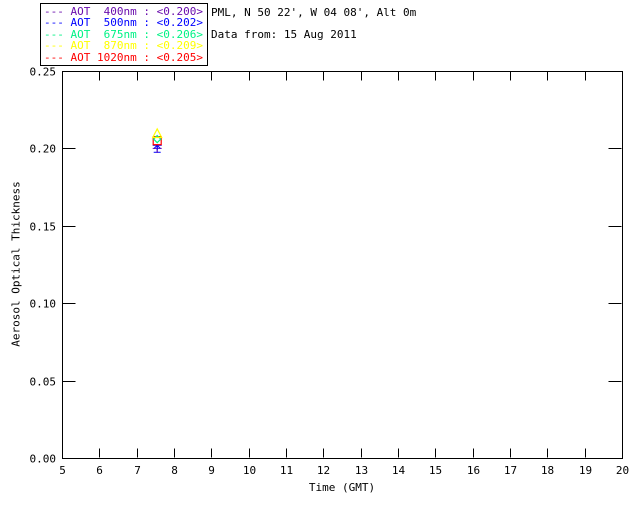 The height and width of the screenshot is (512, 640). I want to click on legend-entry: --- AOT 1020nm : <0.205>, so click(123, 57).